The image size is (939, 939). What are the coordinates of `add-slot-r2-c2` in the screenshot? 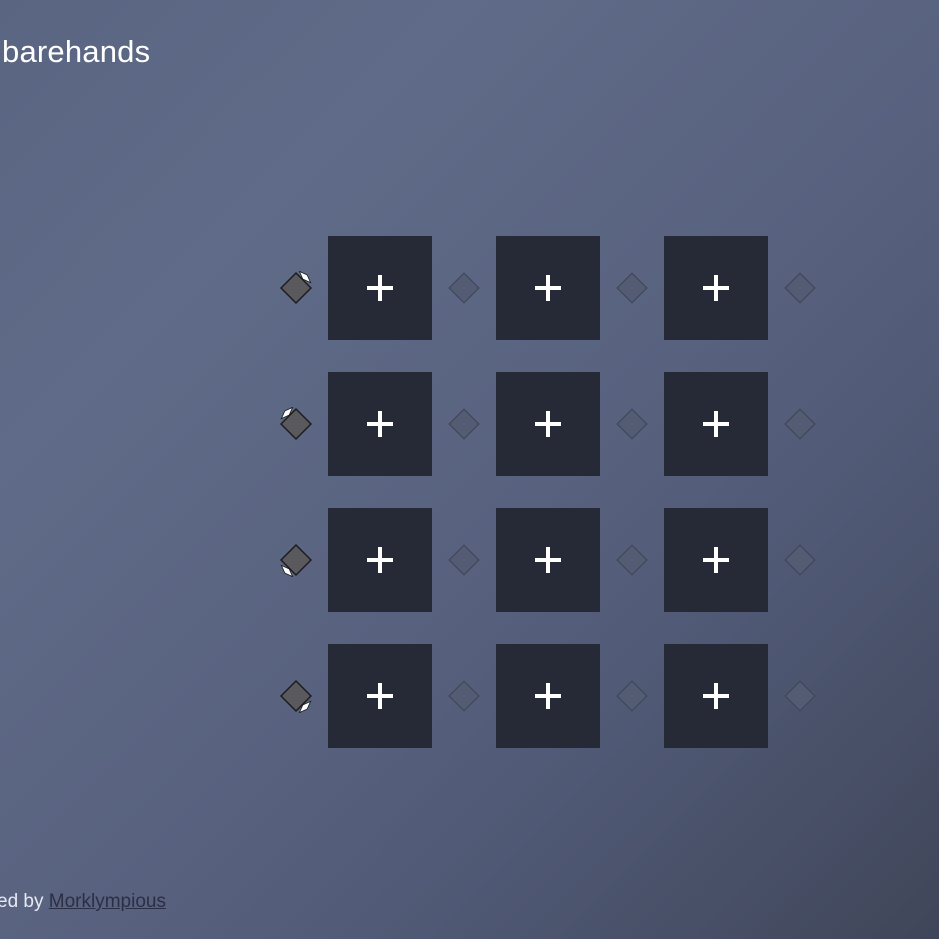 It's located at (548, 424).